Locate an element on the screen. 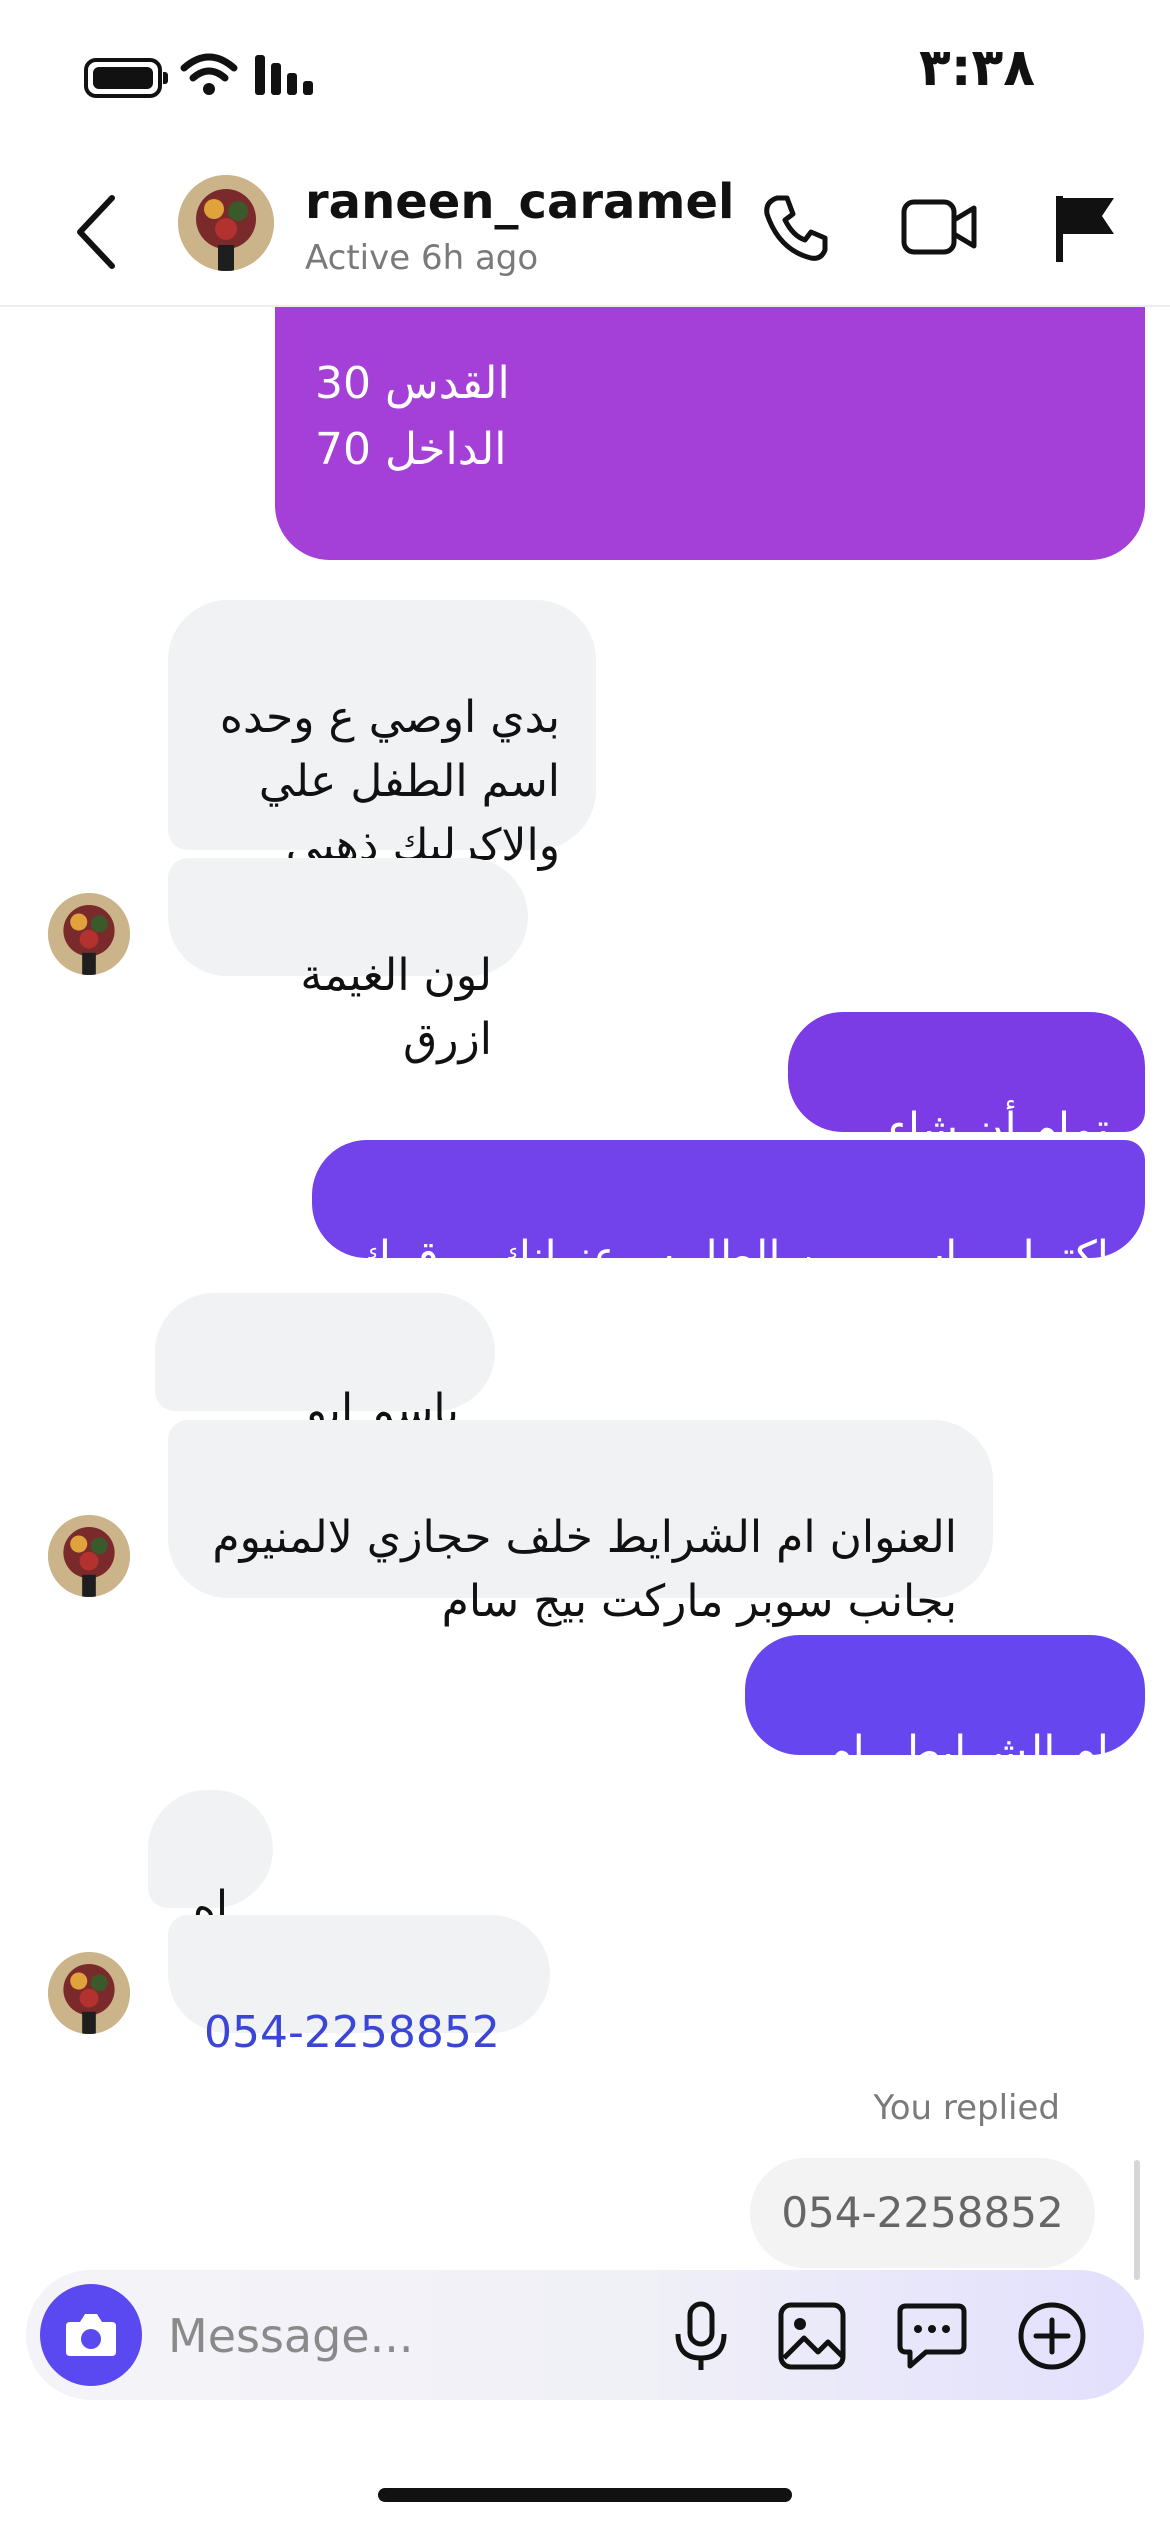  message-input is located at coordinates (403, 2336).